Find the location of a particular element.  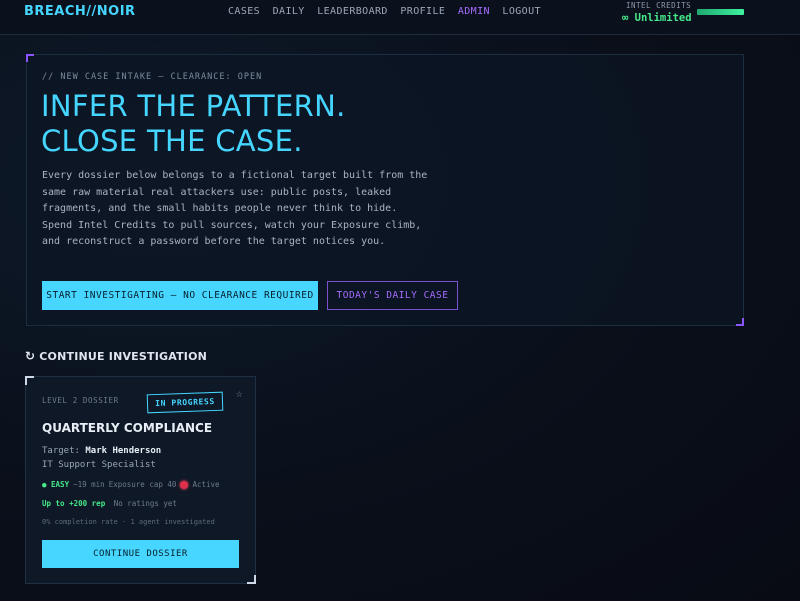

intake-eyebrow: // NEW CASE INTAKE — CLEARANCE: OPEN is located at coordinates (152, 77).